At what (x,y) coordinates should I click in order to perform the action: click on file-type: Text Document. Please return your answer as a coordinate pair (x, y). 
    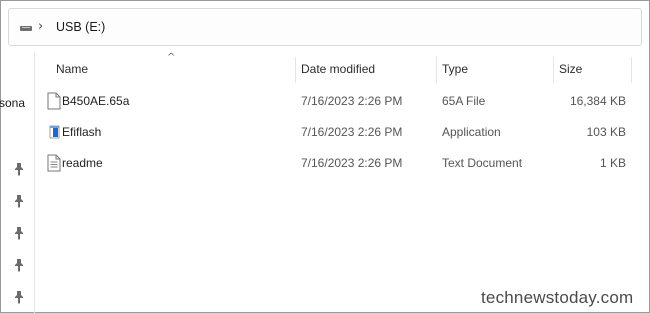
    Looking at the image, I should click on (482, 163).